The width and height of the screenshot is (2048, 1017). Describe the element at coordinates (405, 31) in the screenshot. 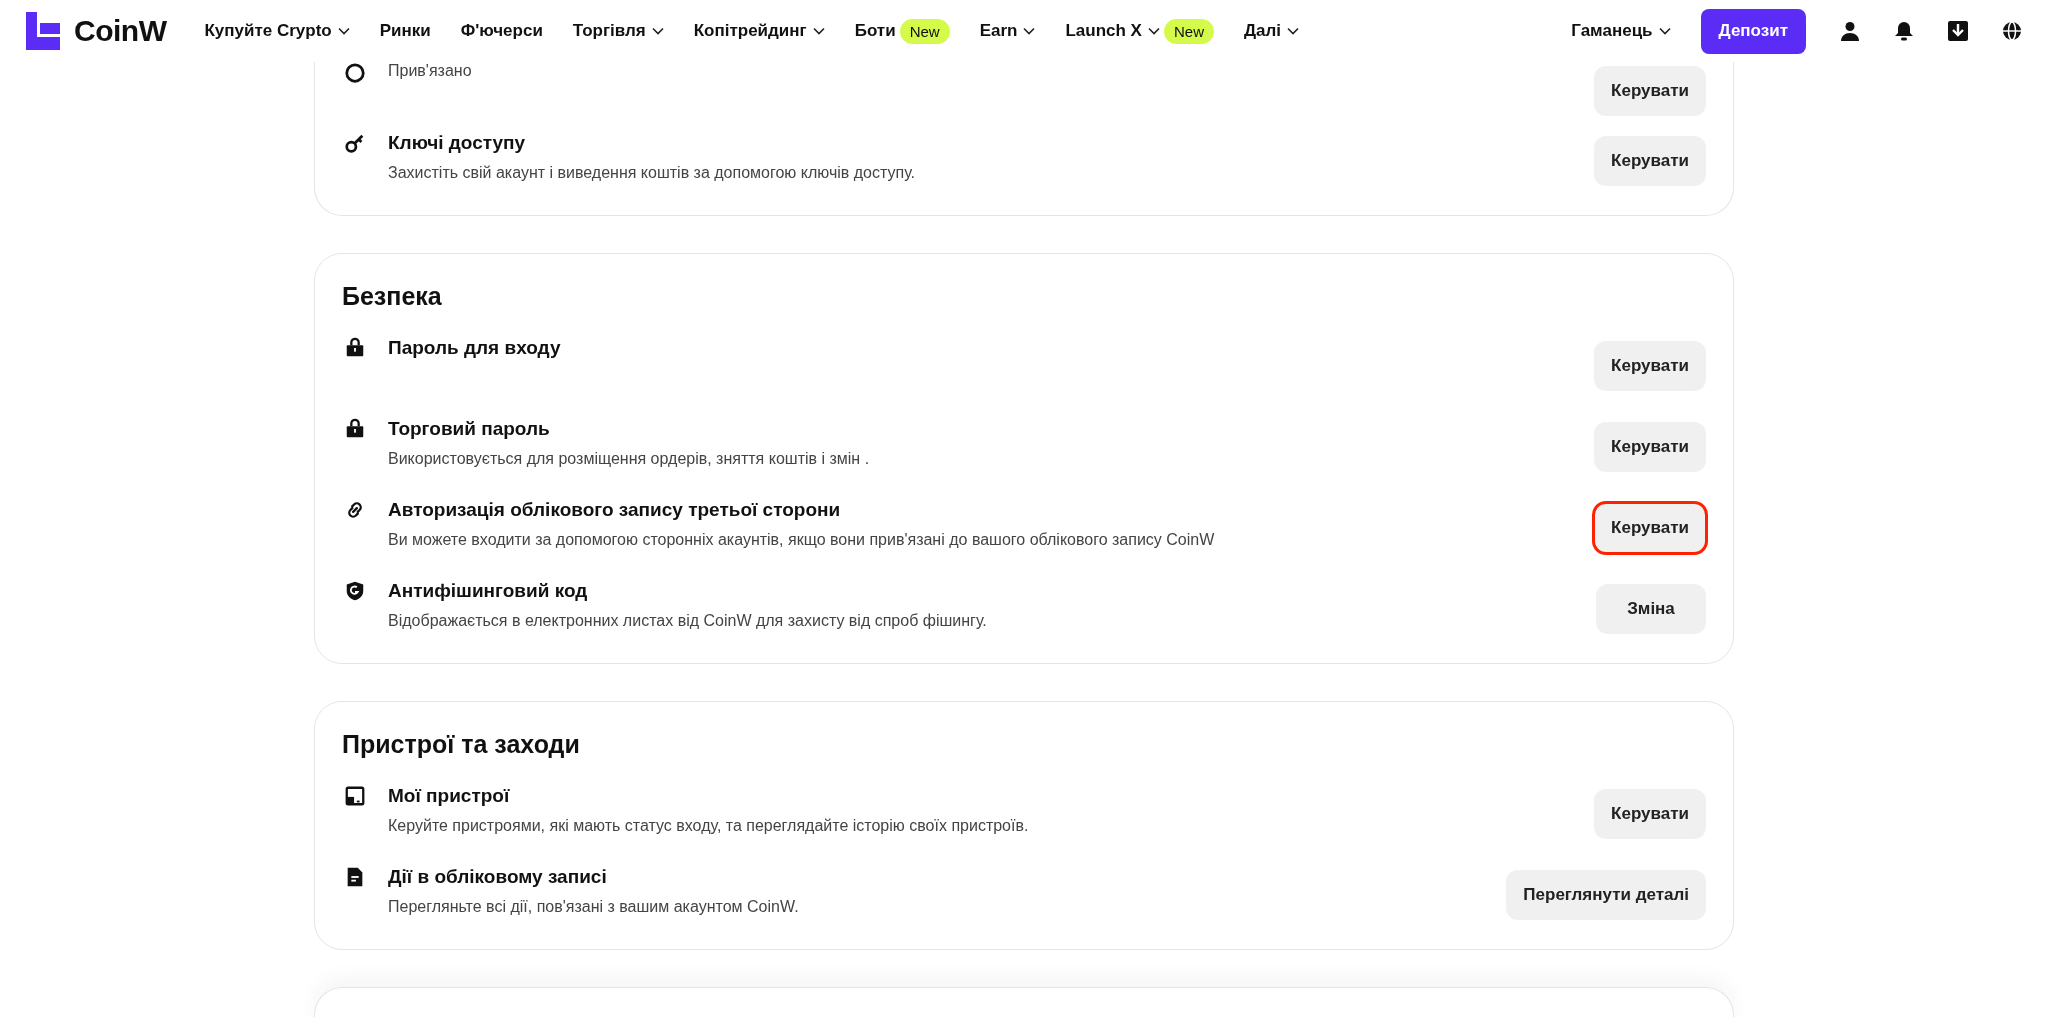

I see `nav-link: Ринки` at that location.